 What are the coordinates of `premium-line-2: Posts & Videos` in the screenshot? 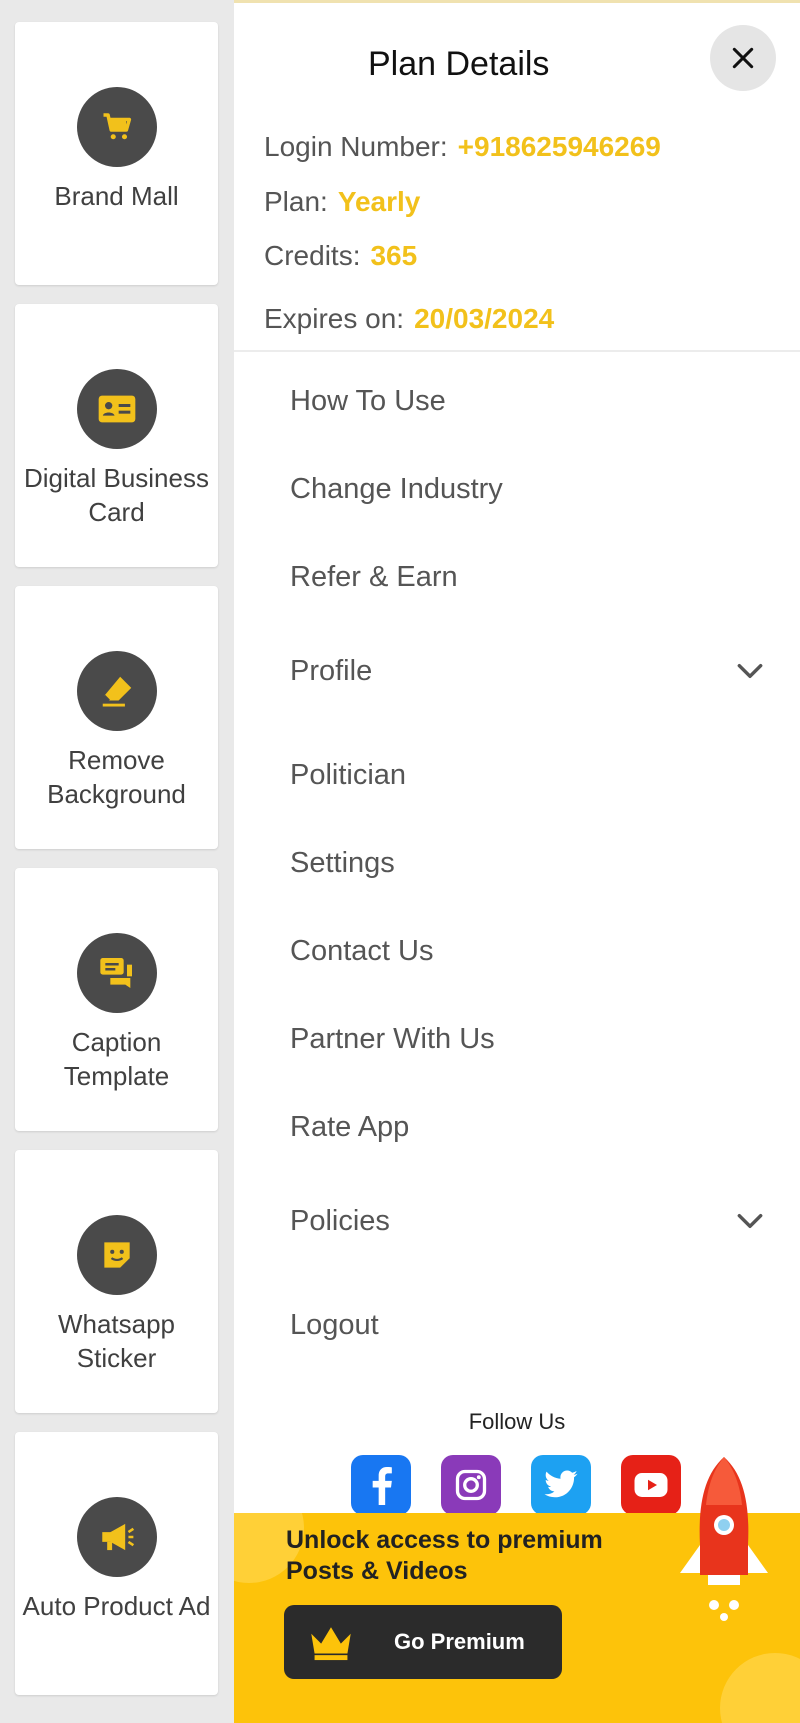 It's located at (377, 1571).